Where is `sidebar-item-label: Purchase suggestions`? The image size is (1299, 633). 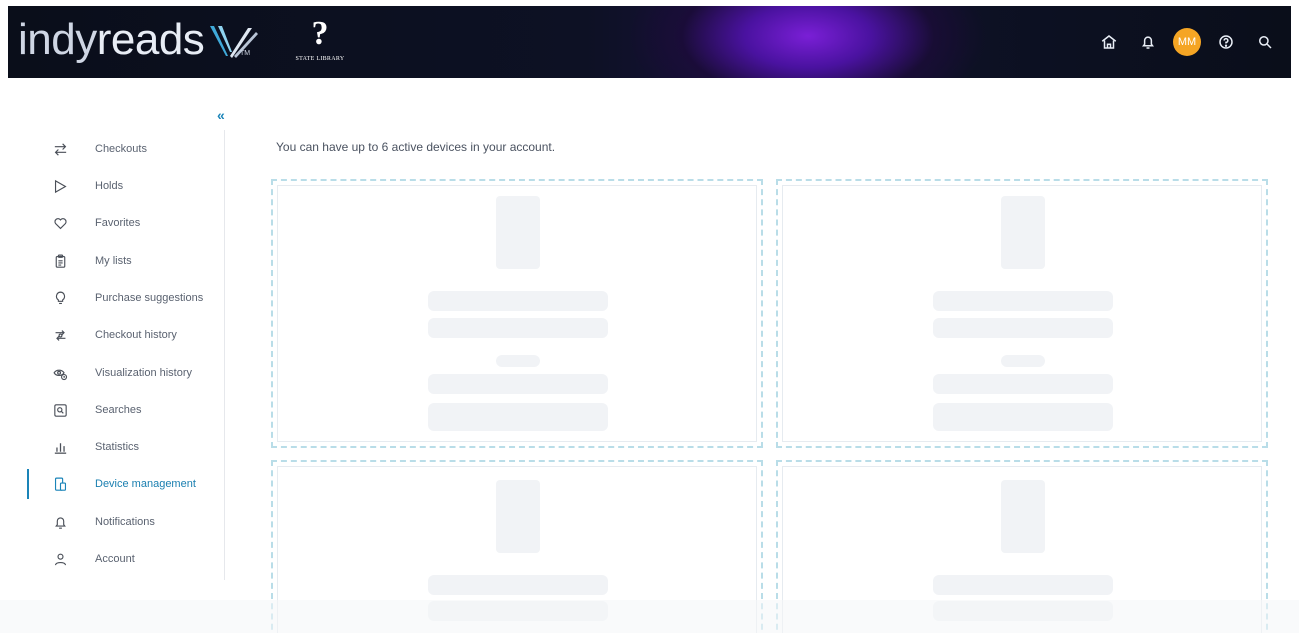
sidebar-item-label: Purchase suggestions is located at coordinates (149, 298).